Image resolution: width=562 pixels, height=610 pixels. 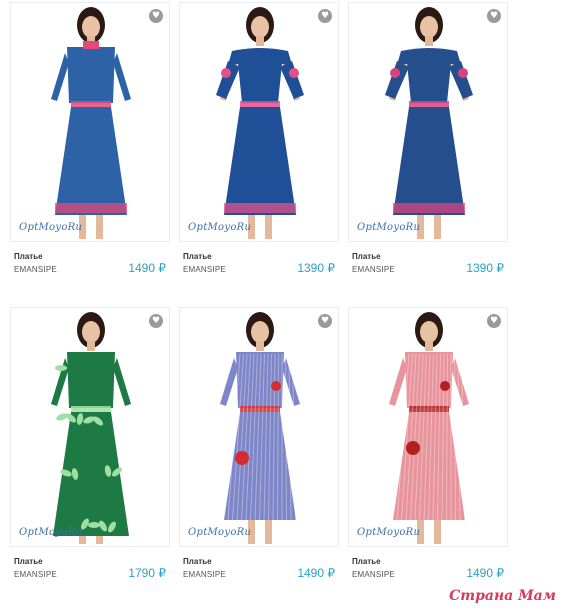 I want to click on product-card: ♥ OptMoyoRu Платье EMANSIPE 1790 ₽, so click(x=90, y=443).